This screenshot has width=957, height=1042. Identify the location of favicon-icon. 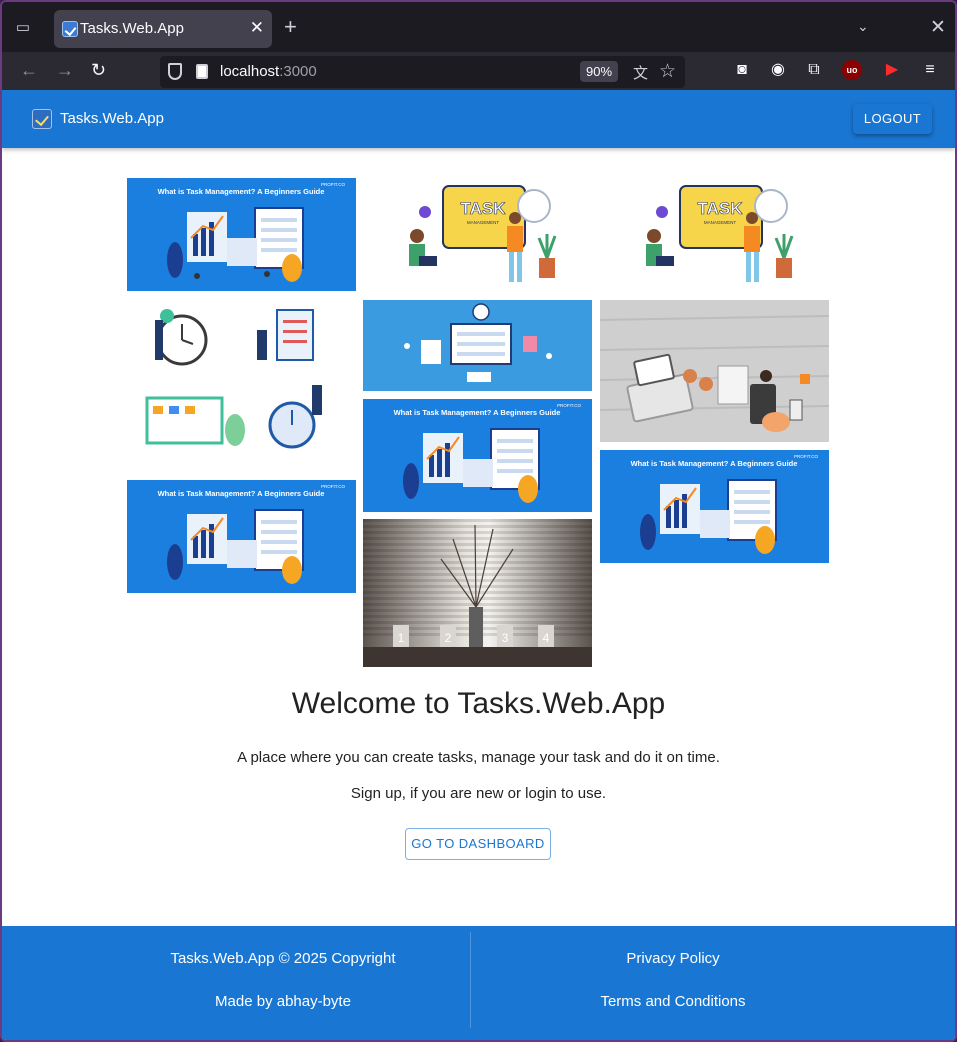
(70, 29).